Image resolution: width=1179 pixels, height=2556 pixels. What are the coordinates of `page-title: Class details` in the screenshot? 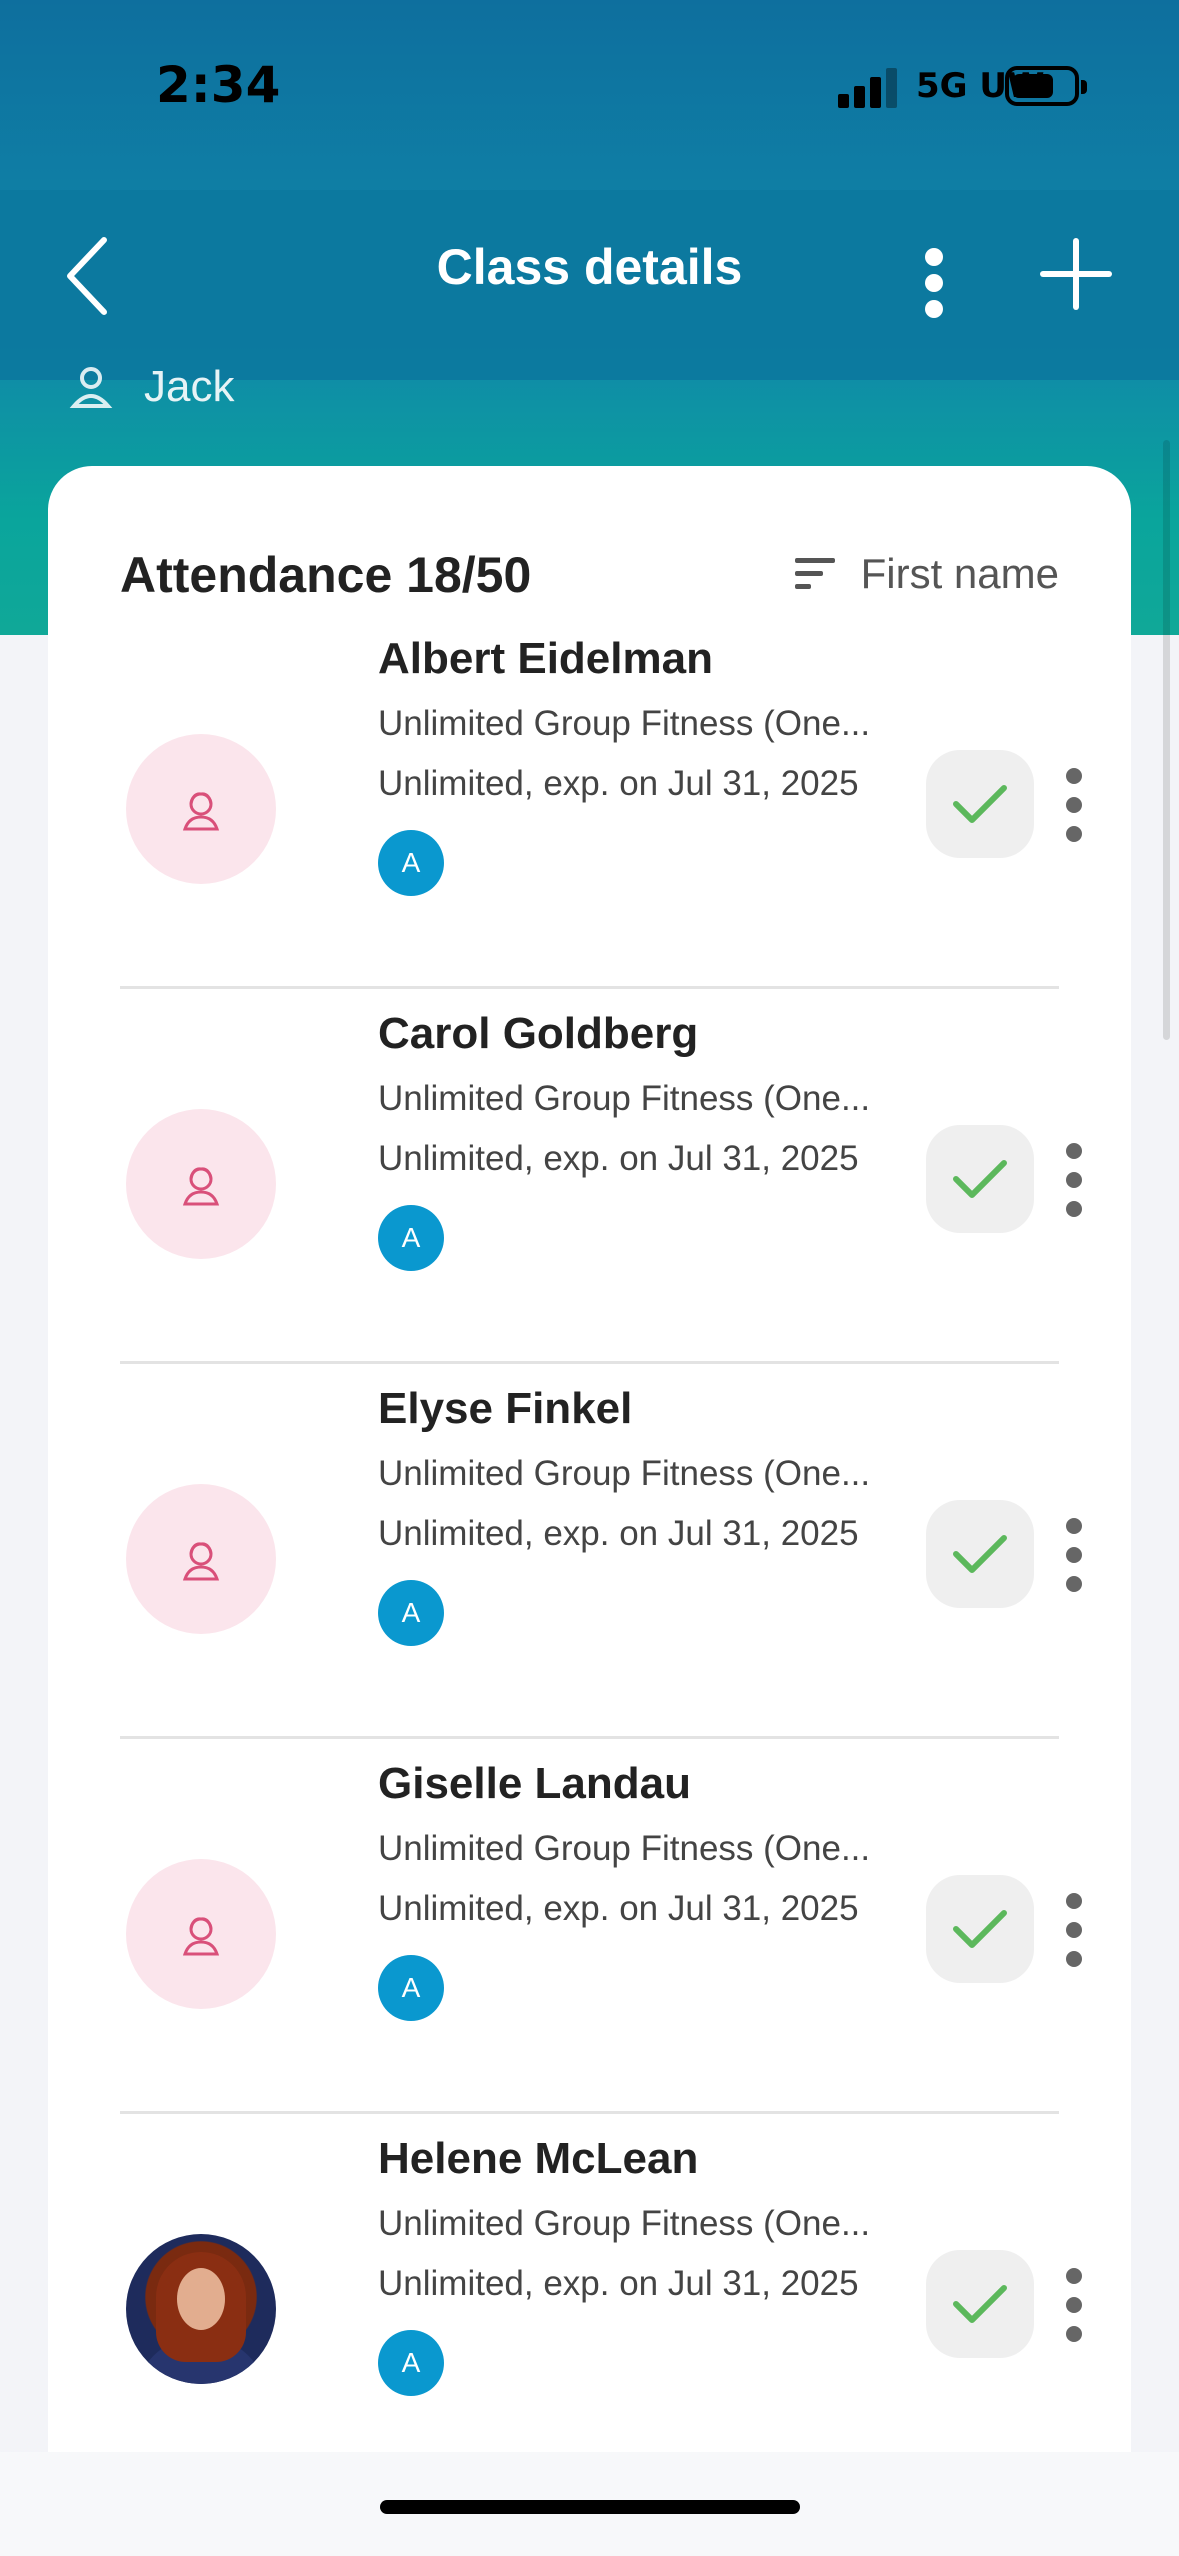 It's located at (589, 267).